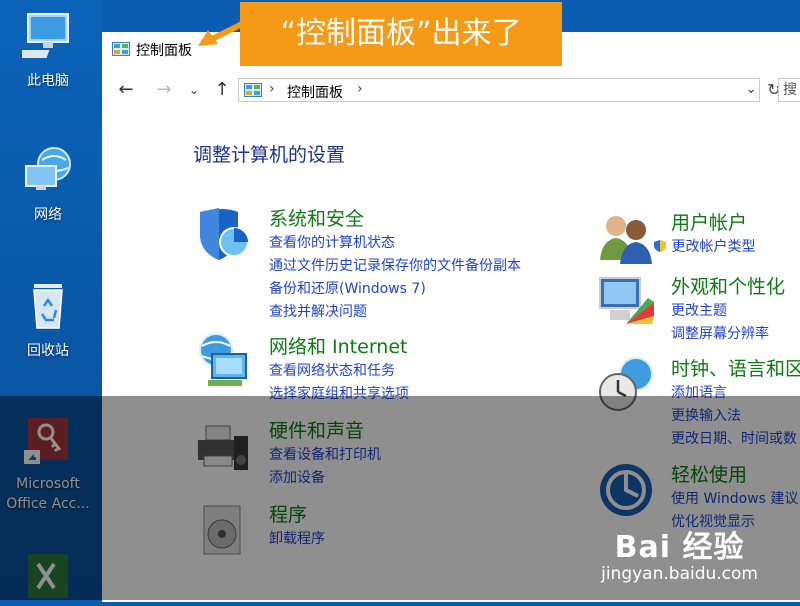  I want to click on baidu-jingyan-watermark: Bai 经验 jingyan.baidu.com, so click(679, 553).